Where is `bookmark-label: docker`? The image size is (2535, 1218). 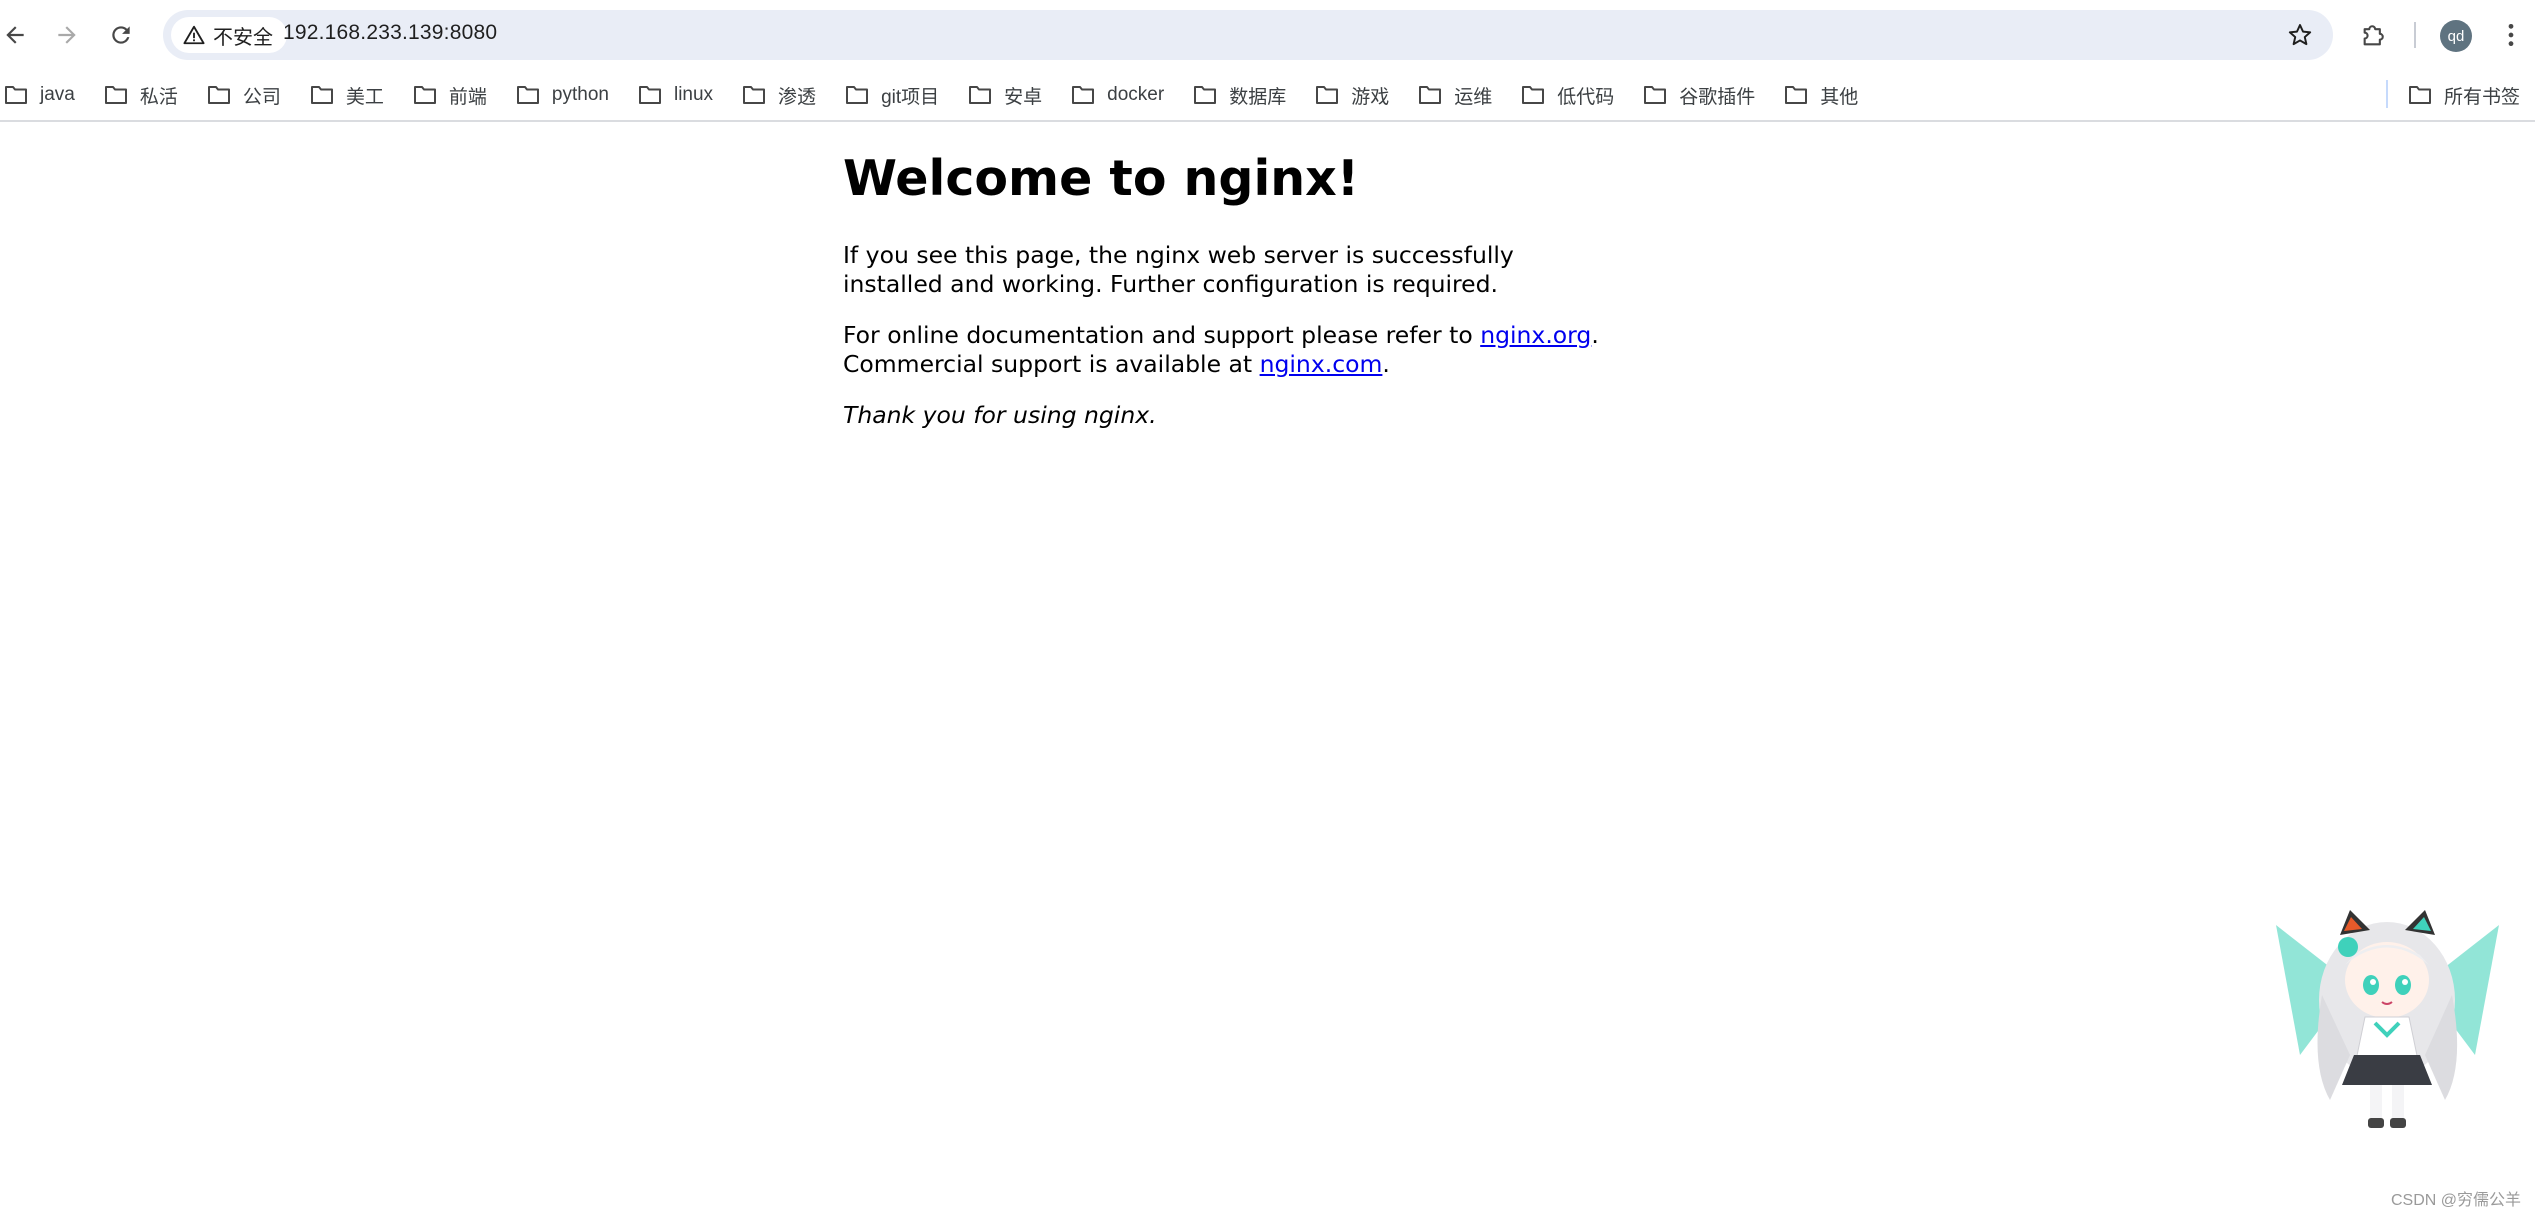
bookmark-label: docker is located at coordinates (1136, 94).